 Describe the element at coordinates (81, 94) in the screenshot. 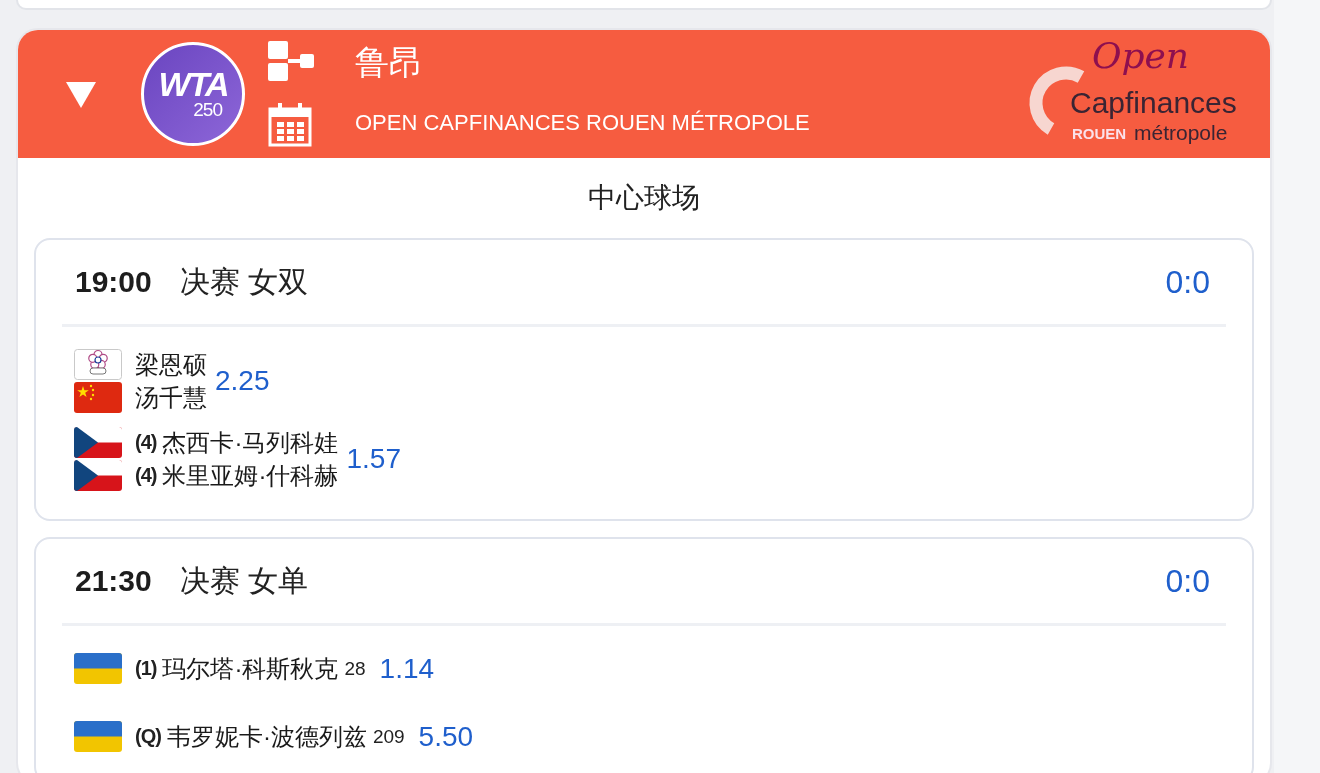

I see `caret-icon` at that location.